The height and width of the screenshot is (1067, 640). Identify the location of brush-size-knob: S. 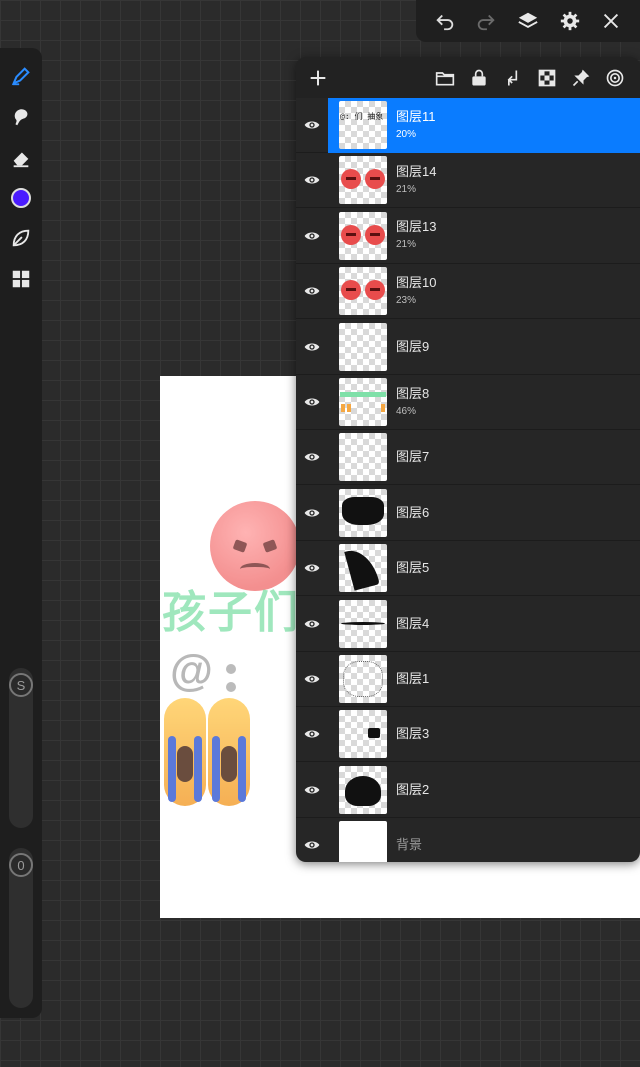
(21, 685).